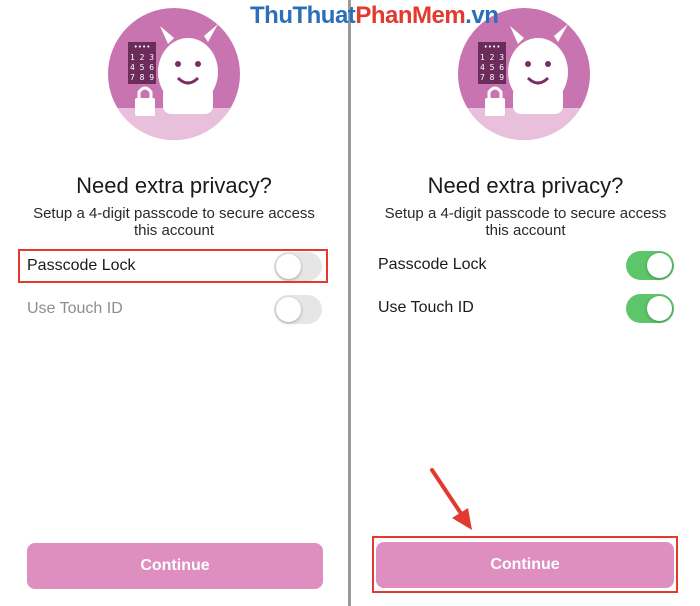 The image size is (700, 606). What do you see at coordinates (303, 15) in the screenshot?
I see `watermark-part1: ThuThuat` at bounding box center [303, 15].